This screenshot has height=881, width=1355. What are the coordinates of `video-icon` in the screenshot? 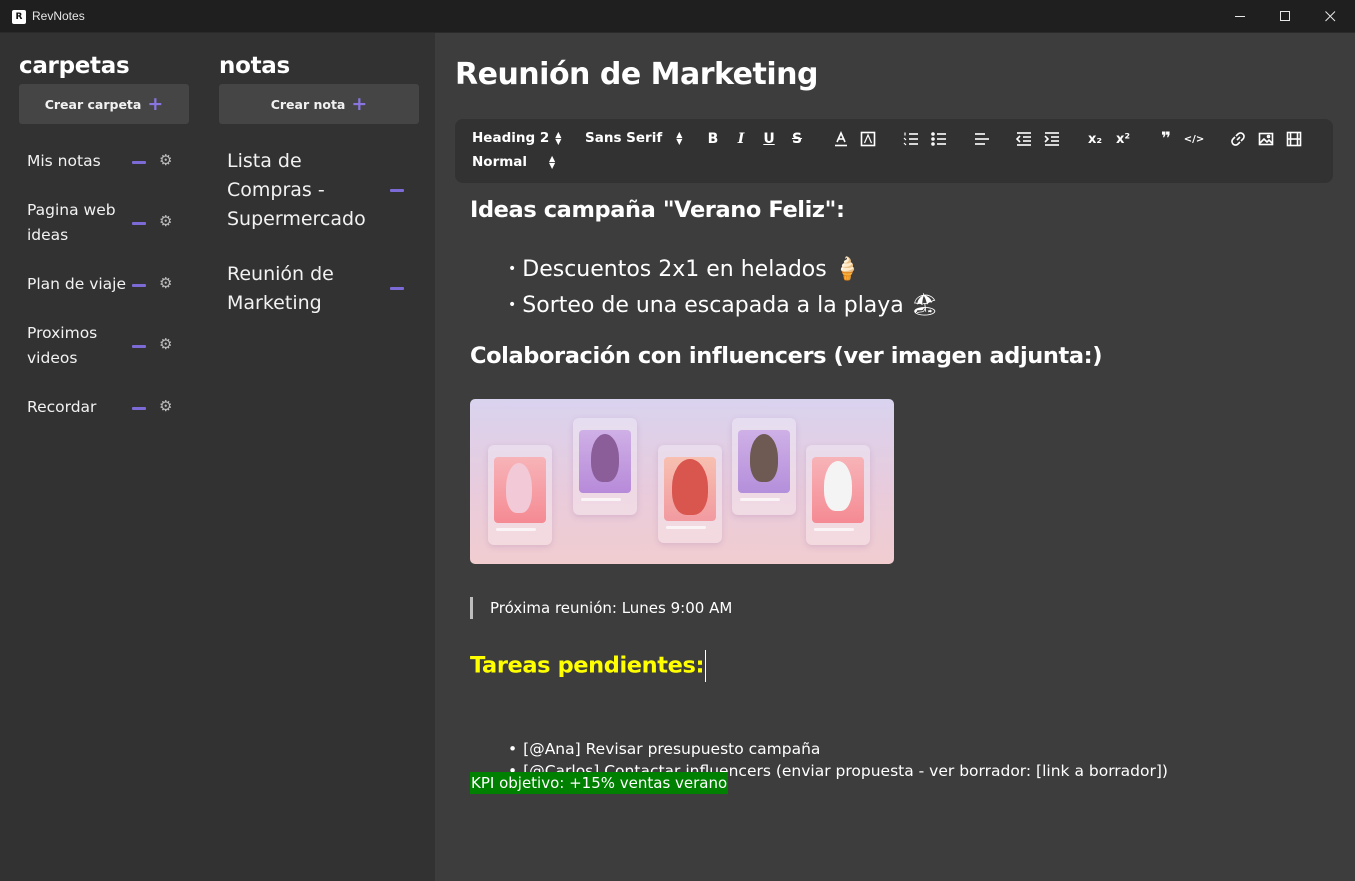 It's located at (1294, 139).